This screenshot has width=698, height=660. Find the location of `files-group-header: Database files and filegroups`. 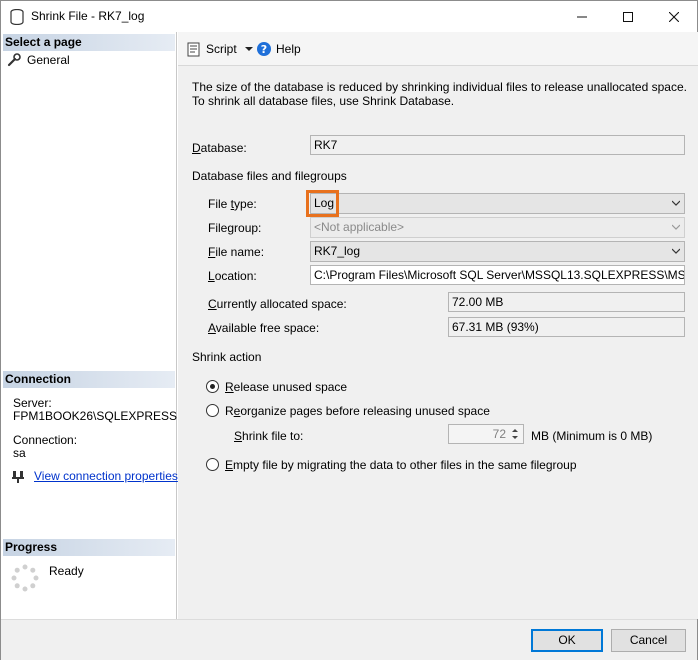

files-group-header: Database files and filegroups is located at coordinates (269, 176).